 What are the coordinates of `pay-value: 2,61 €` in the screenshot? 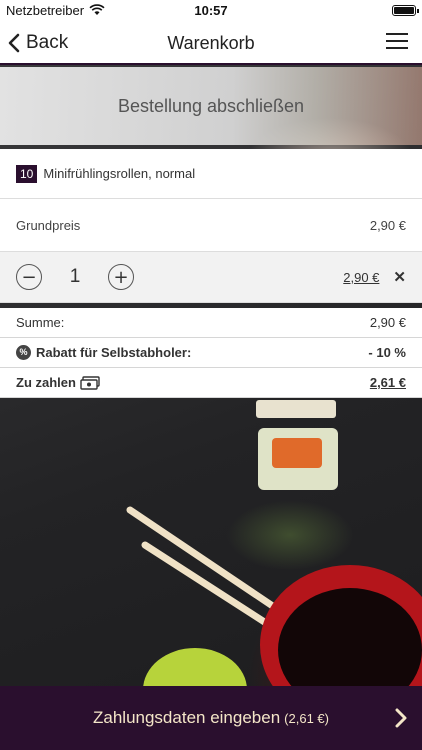 It's located at (387, 382).